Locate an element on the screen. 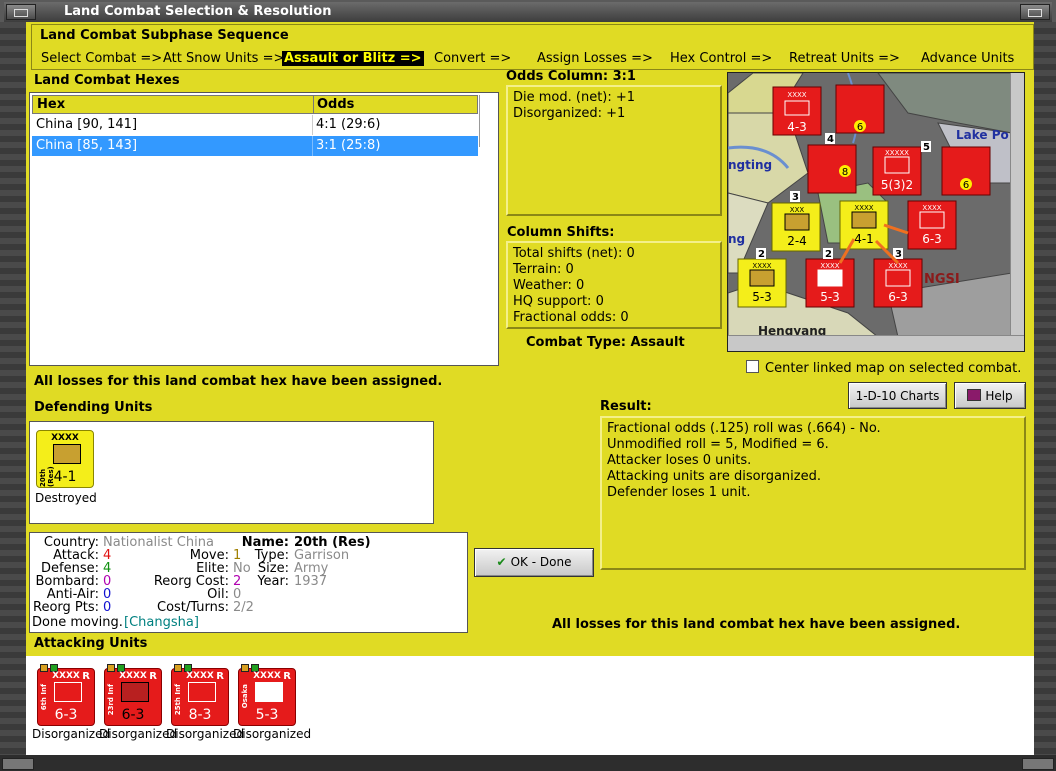 The width and height of the screenshot is (1056, 771). center-map-checkbox is located at coordinates (752, 366).